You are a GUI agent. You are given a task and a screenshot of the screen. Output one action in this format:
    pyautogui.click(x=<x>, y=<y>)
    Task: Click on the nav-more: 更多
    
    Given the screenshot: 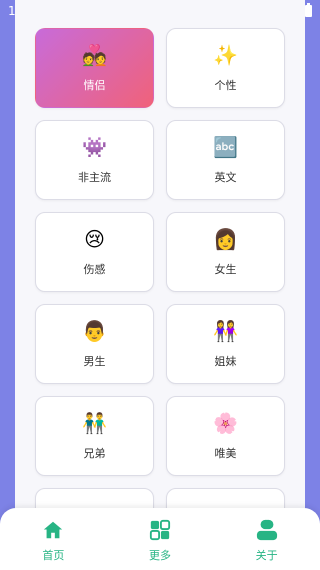 What is the action you would take?
    pyautogui.click(x=160, y=541)
    